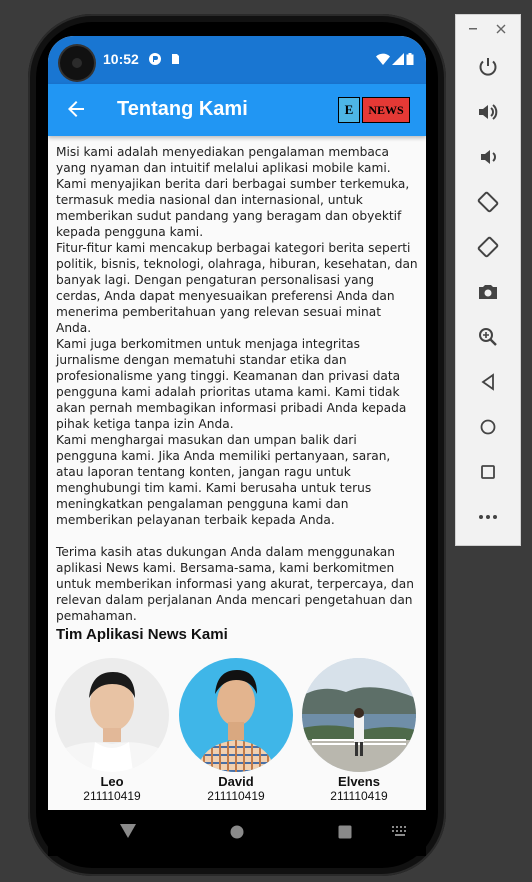  Describe the element at coordinates (359, 781) in the screenshot. I see `member-name: Elvens` at that location.